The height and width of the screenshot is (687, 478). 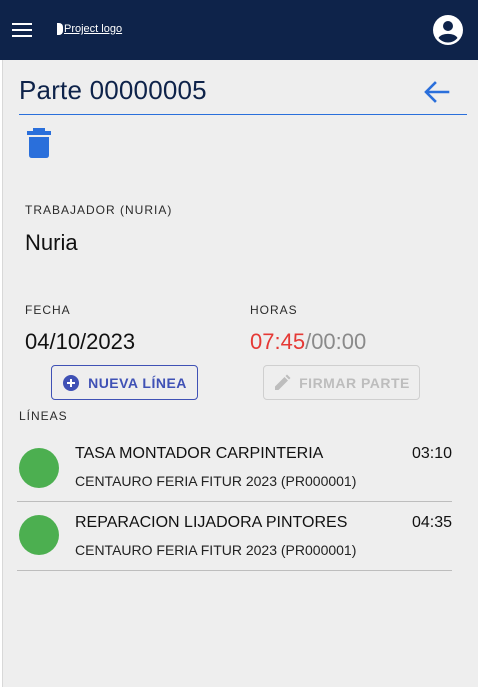 I want to click on line-title: TASA MONTADOR CARPINTERIA, so click(x=199, y=453).